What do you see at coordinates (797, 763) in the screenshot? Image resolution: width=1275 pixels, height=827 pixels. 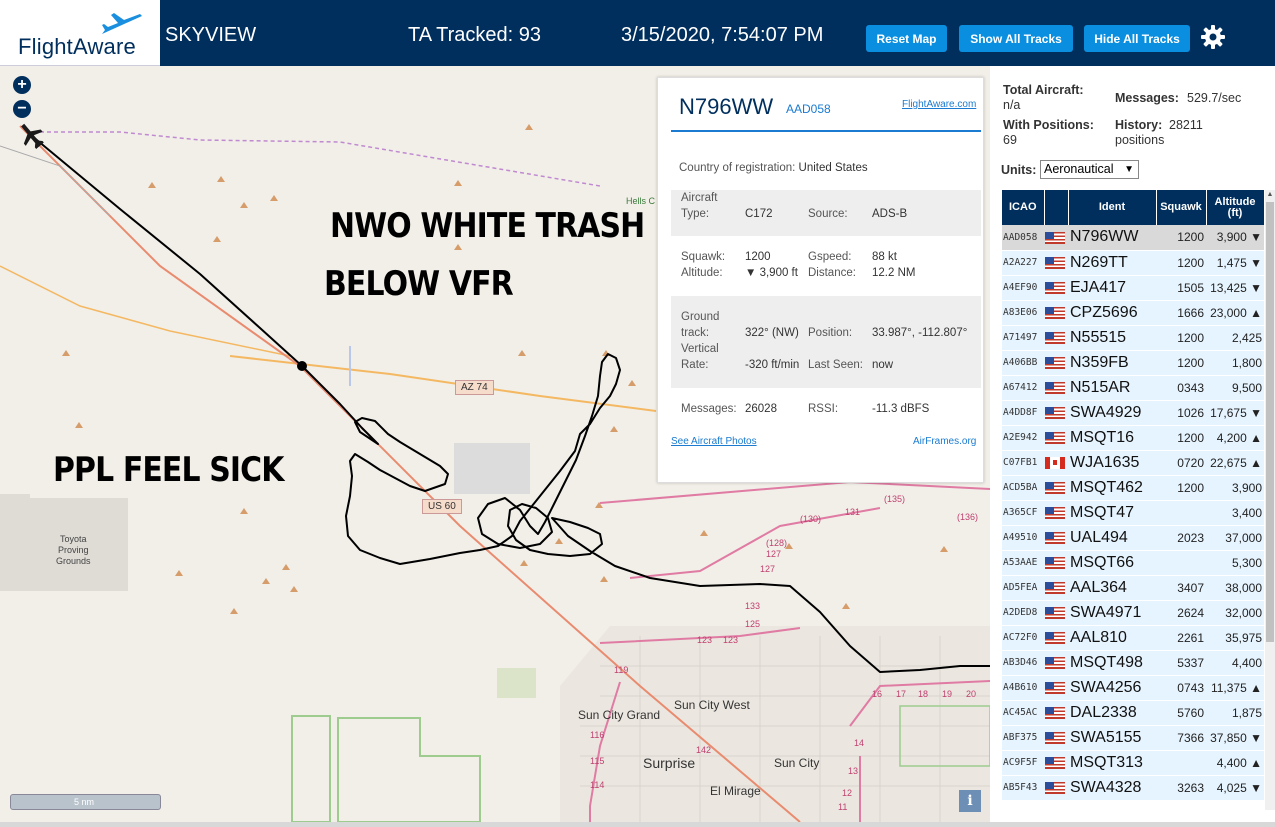 I see `place-sun-city: Sun City` at bounding box center [797, 763].